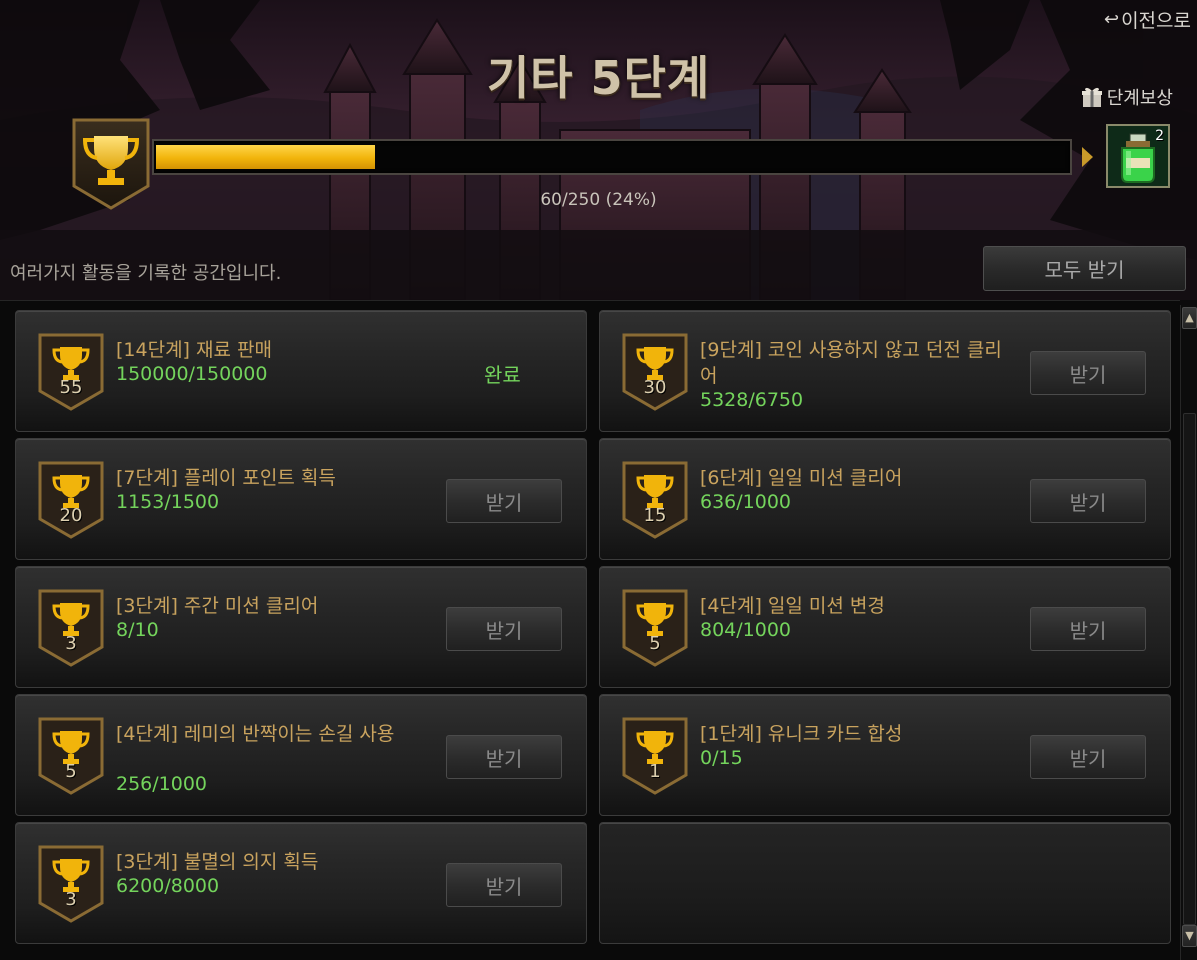  Describe the element at coordinates (655, 515) in the screenshot. I see `achievement-points: 15` at that location.